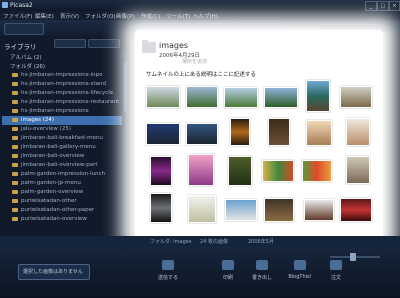 The image size is (400, 298). I want to click on printer-icon, so click(228, 265).